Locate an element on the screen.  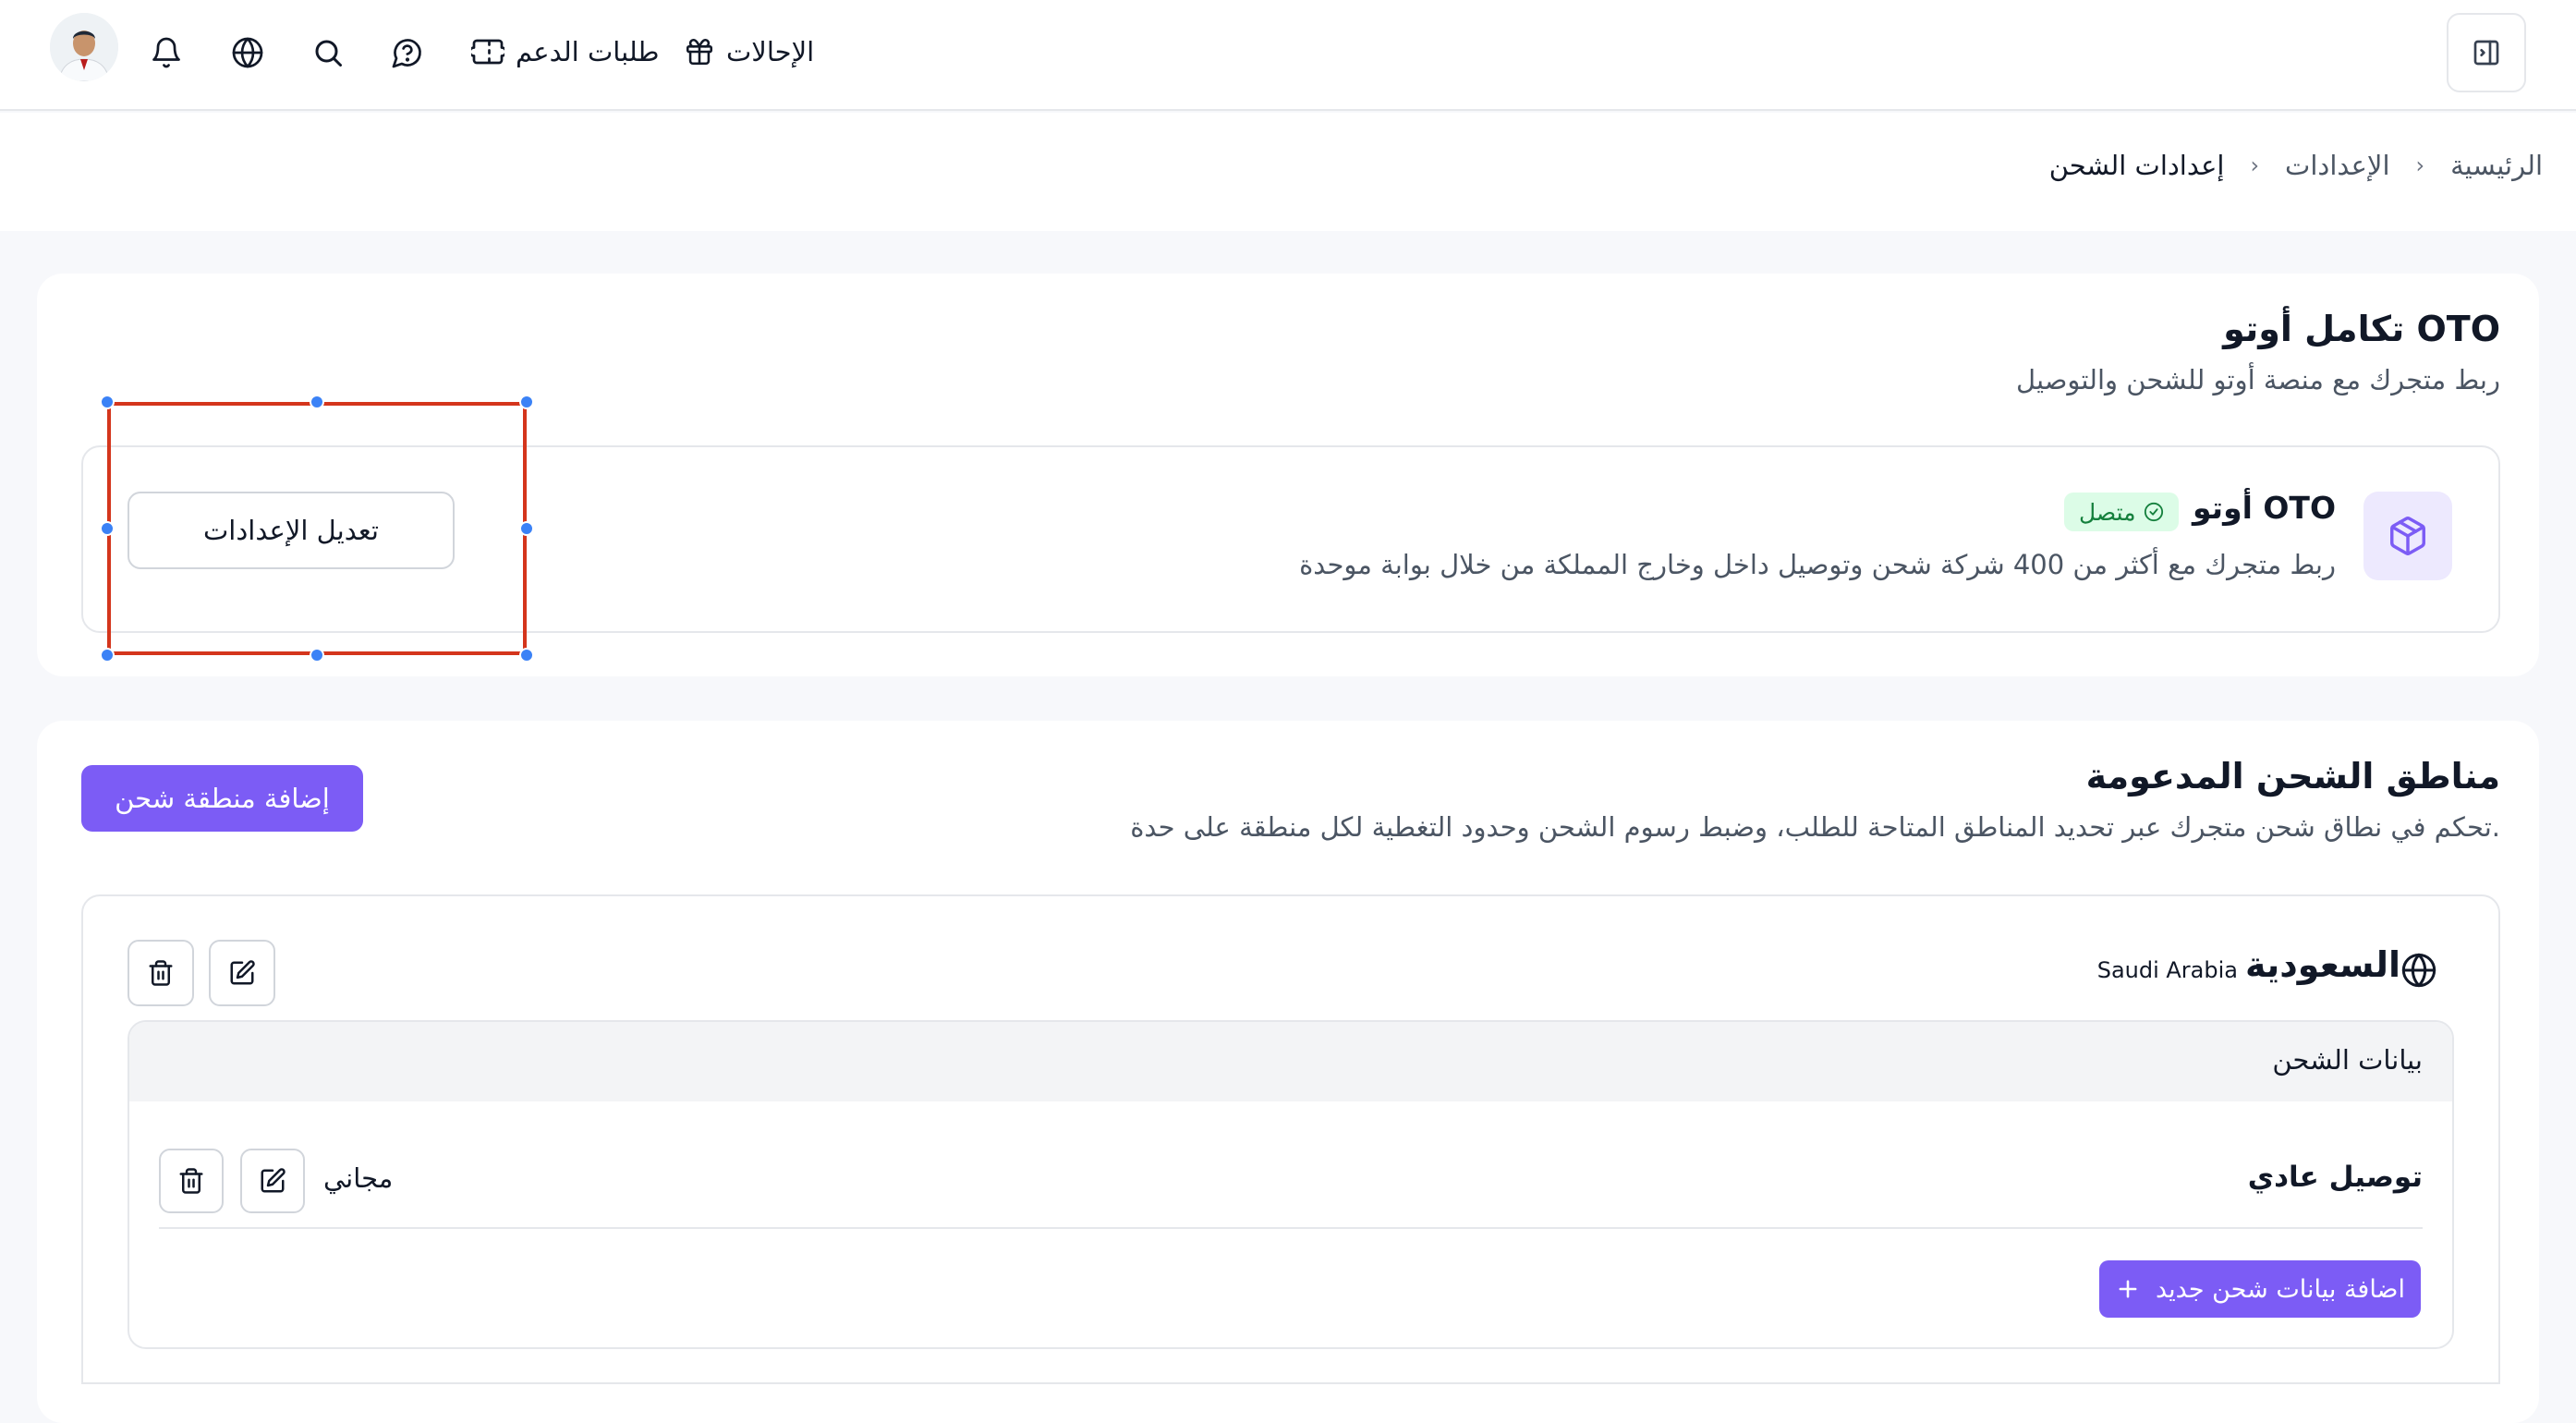
language-button is located at coordinates (248, 53).